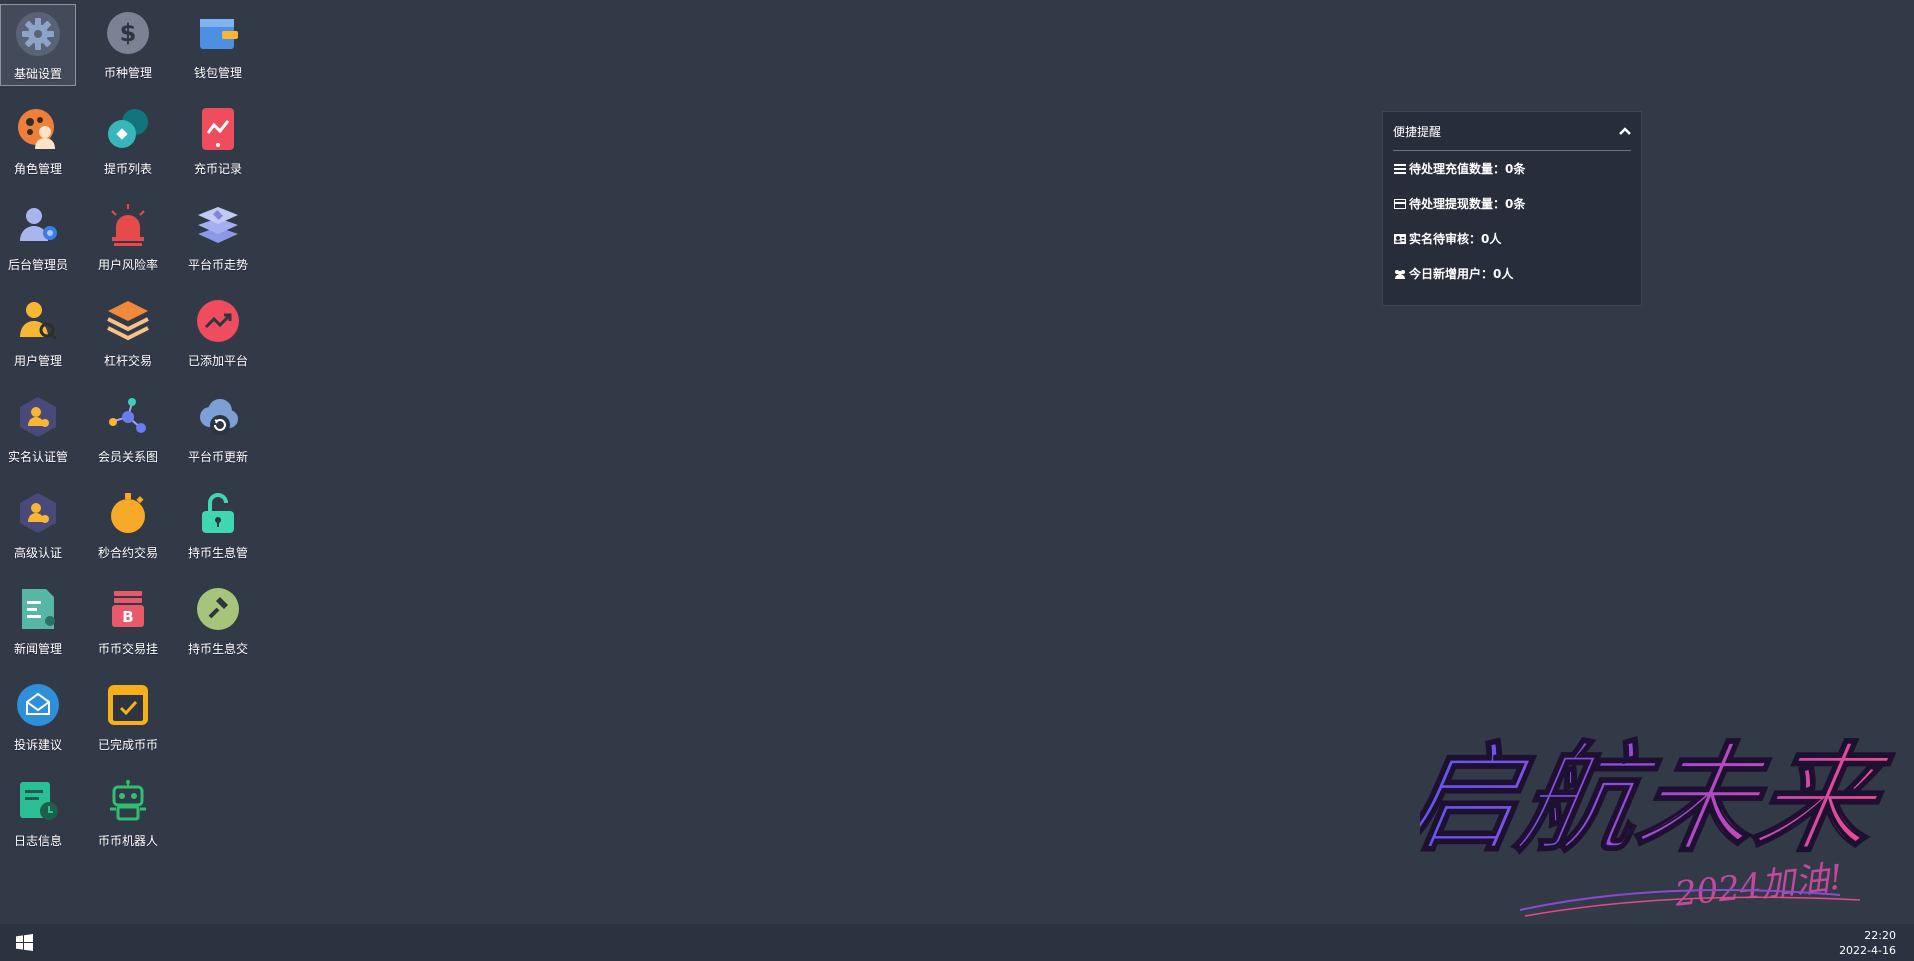 This screenshot has height=961, width=1914. I want to click on robot-icon, so click(128, 801).